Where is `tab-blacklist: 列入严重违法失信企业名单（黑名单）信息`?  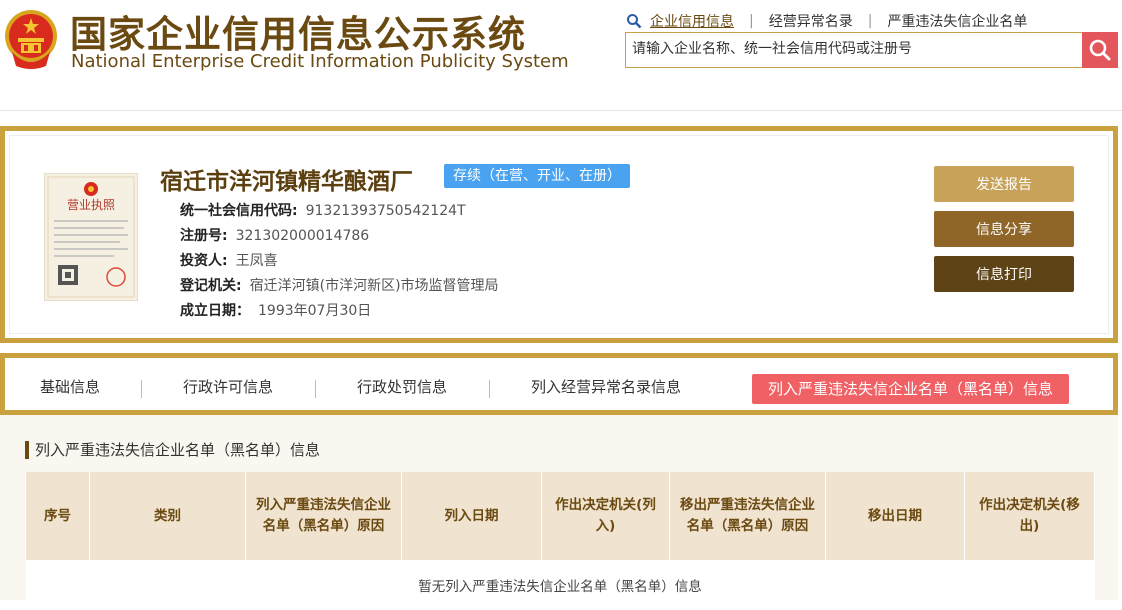
tab-blacklist: 列入严重违法失信企业名单（黑名单）信息 is located at coordinates (911, 389).